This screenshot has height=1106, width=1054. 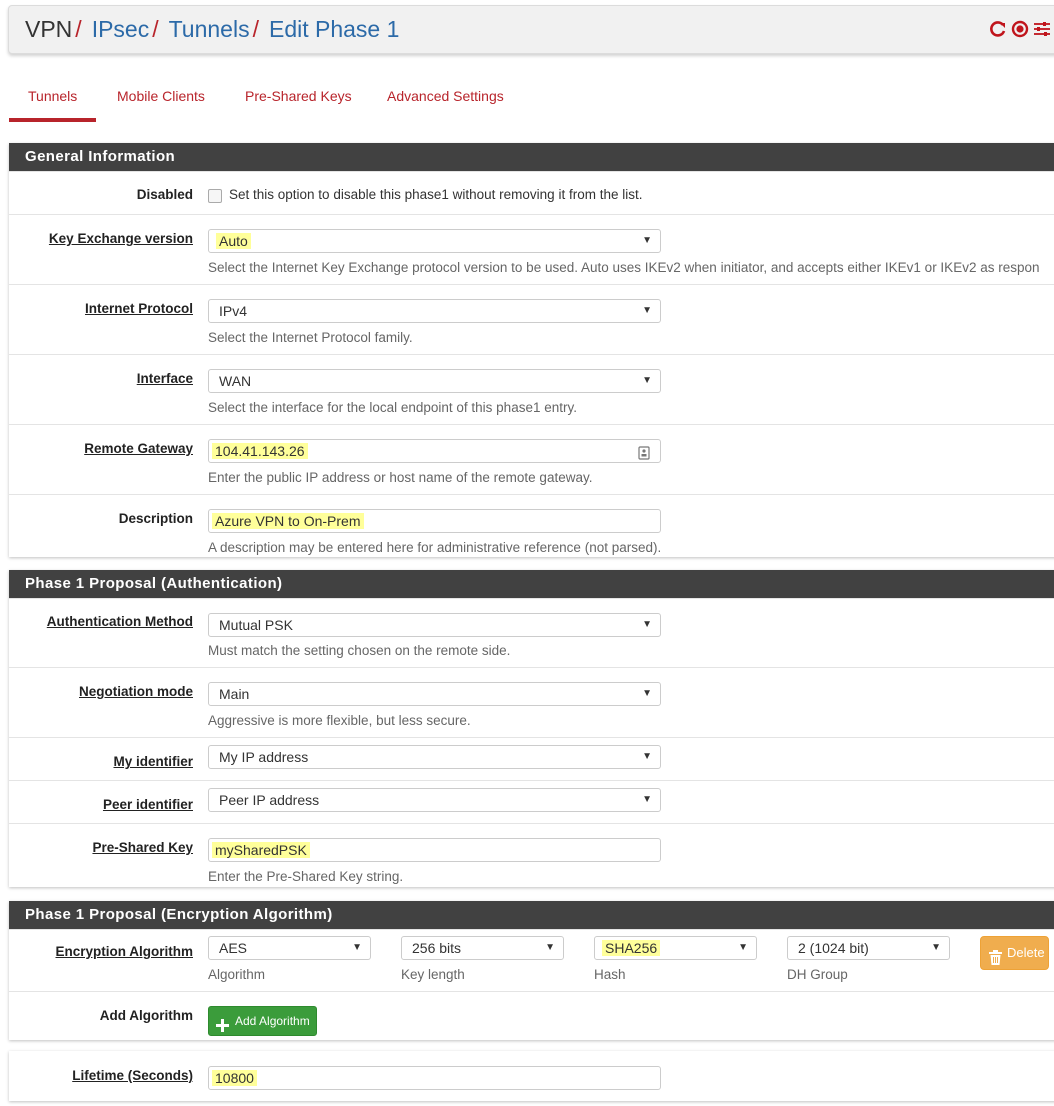 What do you see at coordinates (138, 448) in the screenshot?
I see `remote-gateway-label: Remote Gateway` at bounding box center [138, 448].